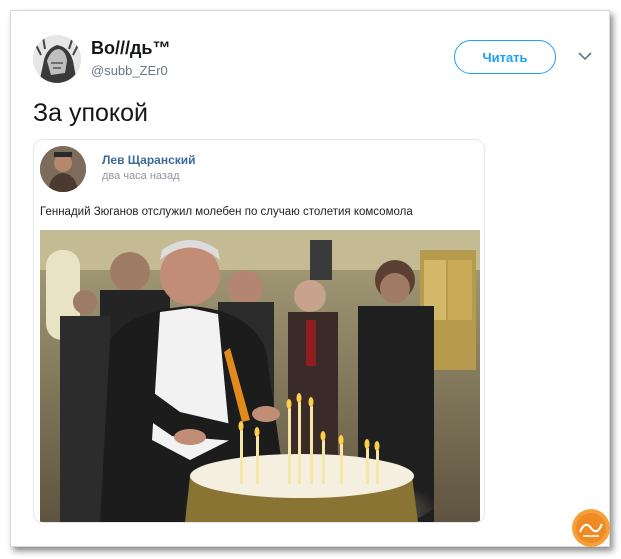 This screenshot has width=621, height=559. Describe the element at coordinates (90, 113) in the screenshot. I see `tweet-text: За упокой` at that location.